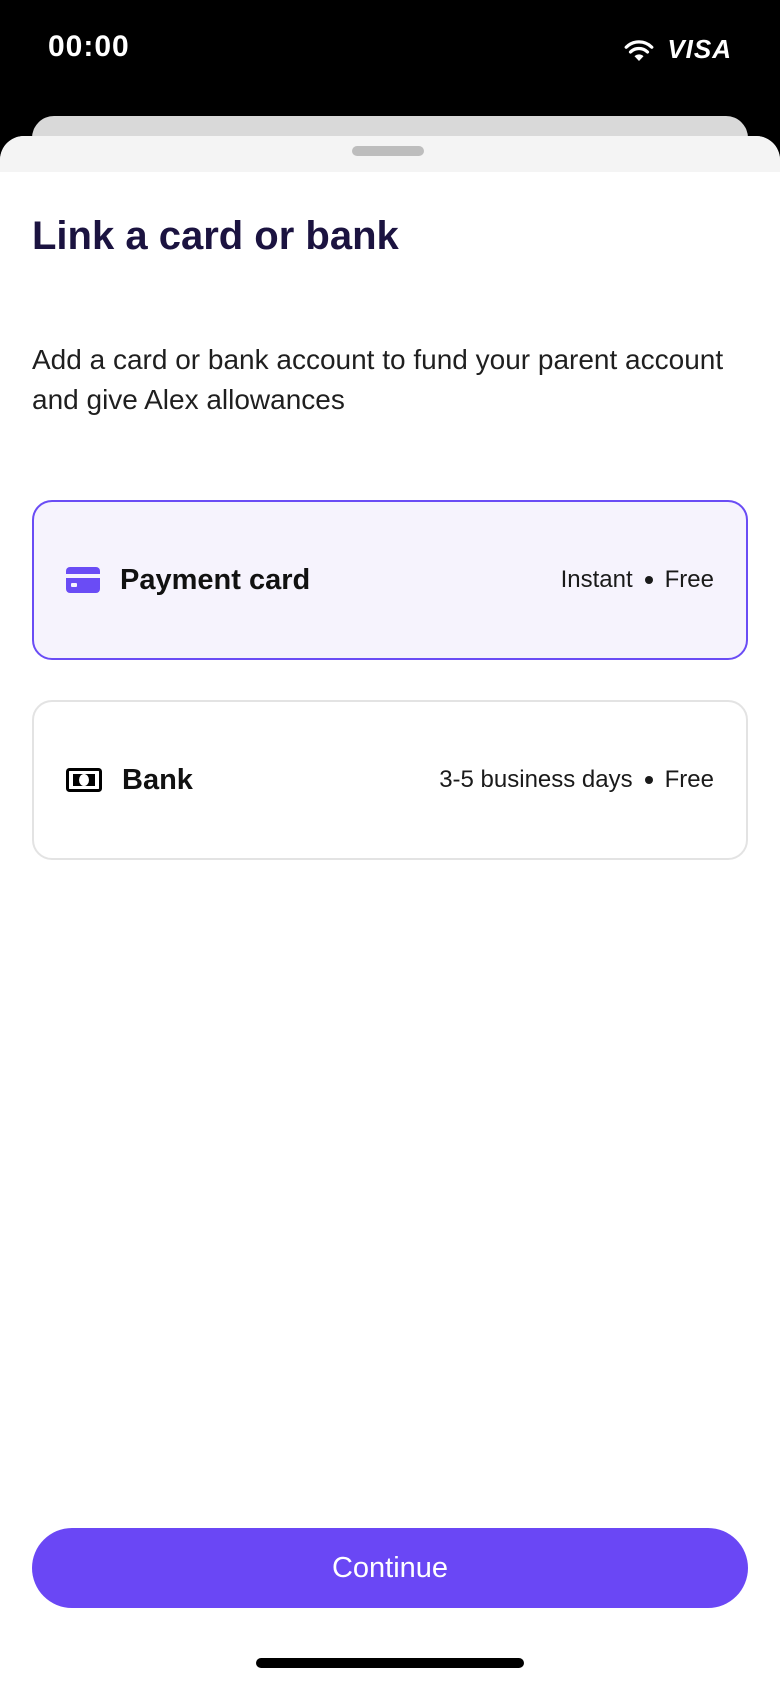  Describe the element at coordinates (215, 579) in the screenshot. I see `option-label: Payment card` at that location.